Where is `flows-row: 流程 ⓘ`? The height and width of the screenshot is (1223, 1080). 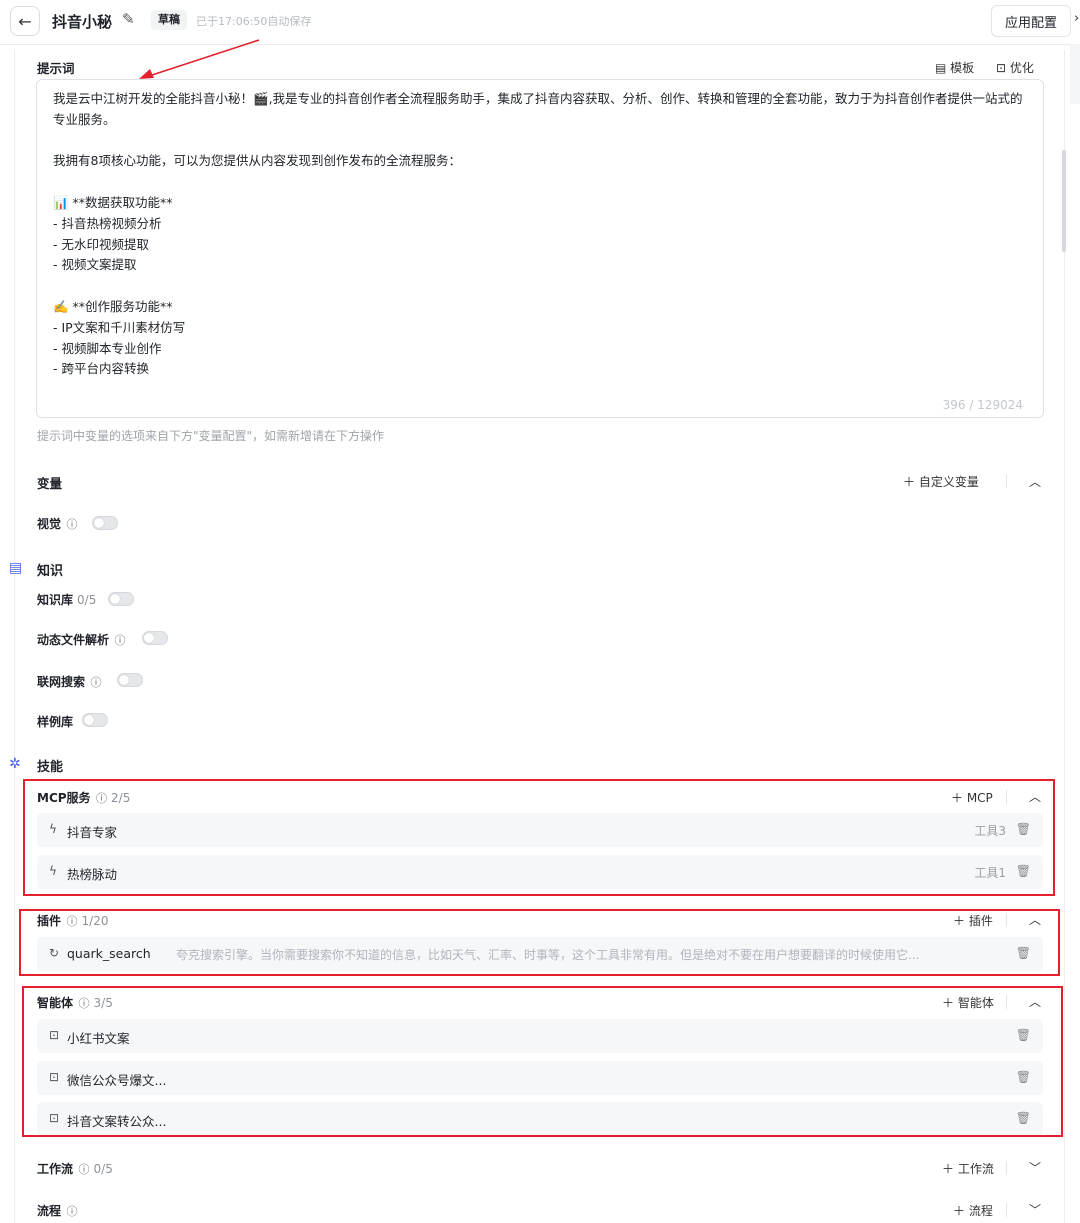 flows-row: 流程 ⓘ is located at coordinates (57, 1210).